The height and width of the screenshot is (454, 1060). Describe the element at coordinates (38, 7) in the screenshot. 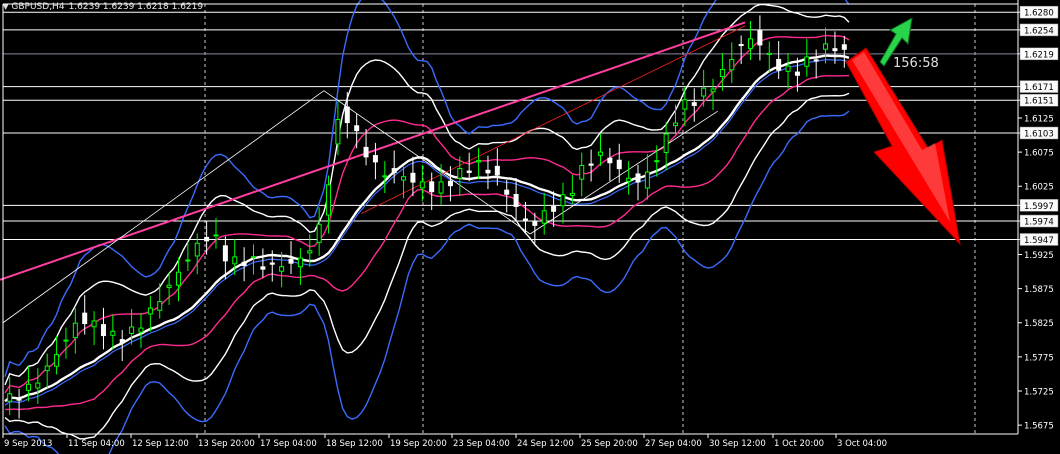

I see `symbol-timeframe: GBPUSD,H4` at that location.